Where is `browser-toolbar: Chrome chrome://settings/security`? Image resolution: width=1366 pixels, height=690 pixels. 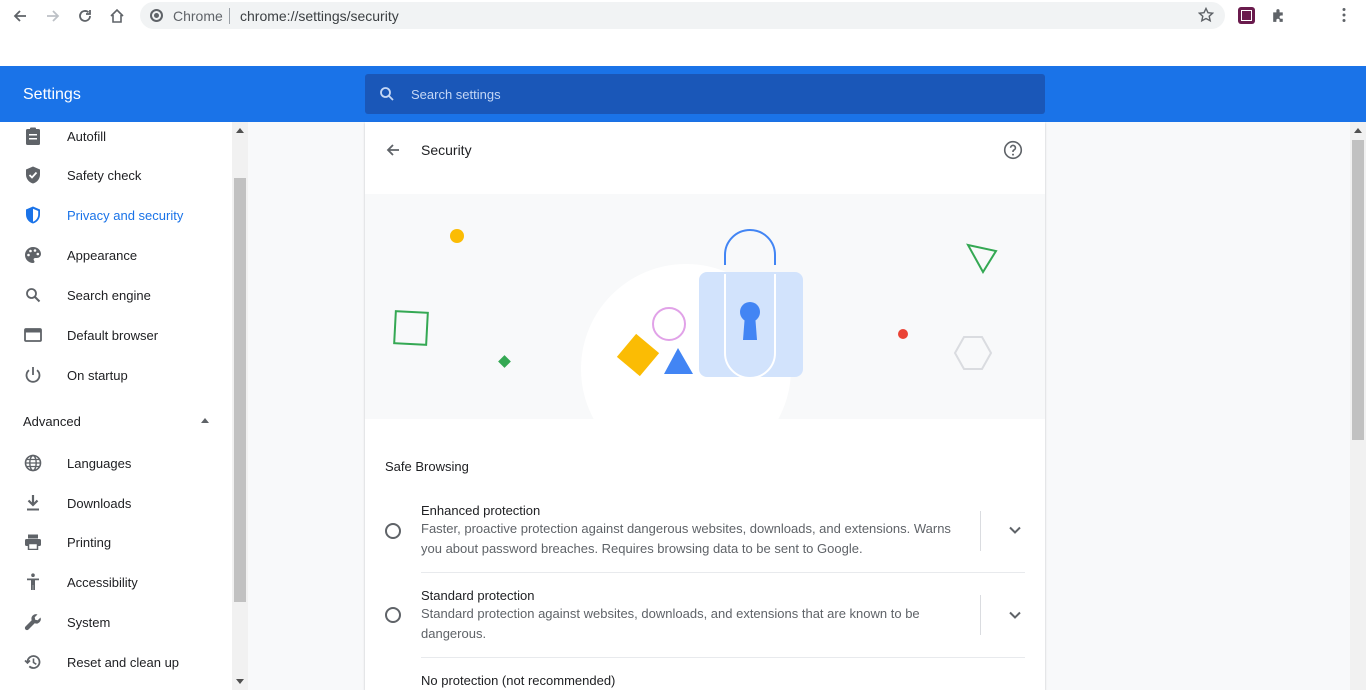
browser-toolbar: Chrome chrome://settings/security is located at coordinates (683, 16).